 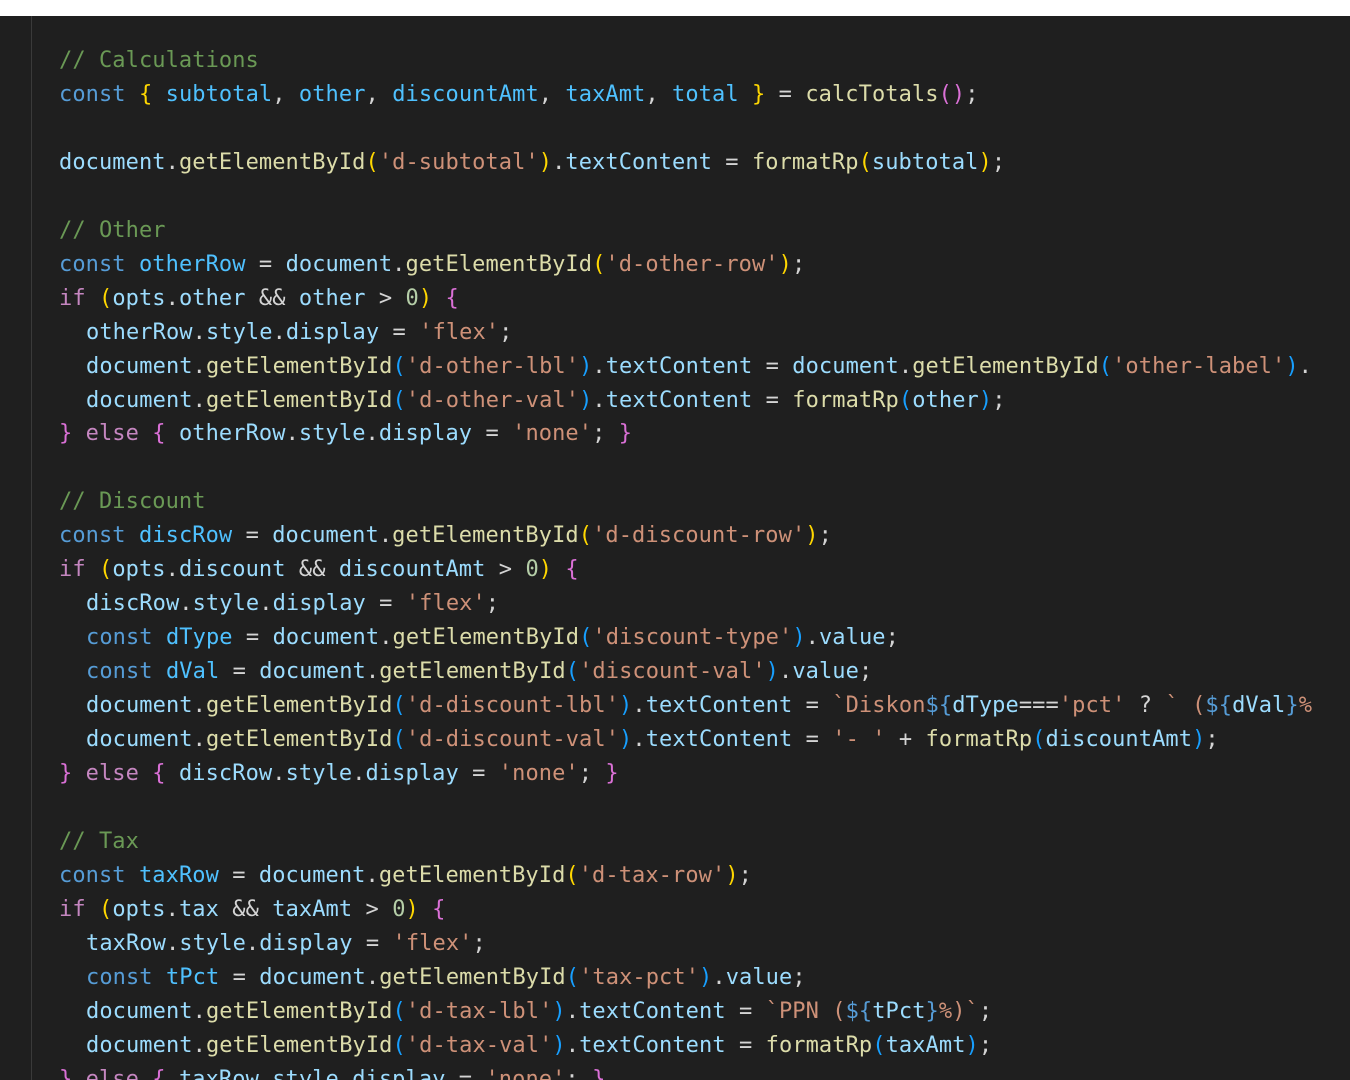 I want to click on code-token: 'd-subtotal', so click(x=458, y=162).